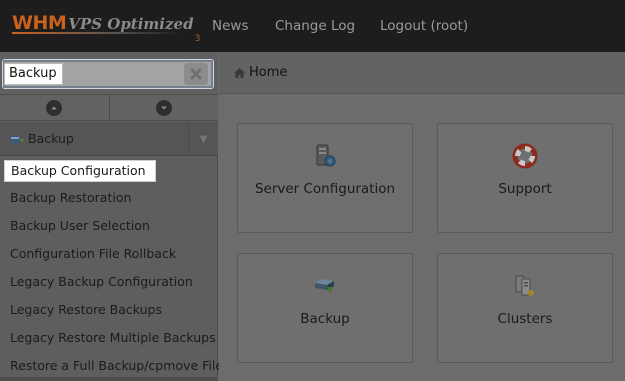 The image size is (625, 381). Describe the element at coordinates (109, 198) in the screenshot. I see `sidebar-item-backup-restoration: Backup Restoration` at that location.